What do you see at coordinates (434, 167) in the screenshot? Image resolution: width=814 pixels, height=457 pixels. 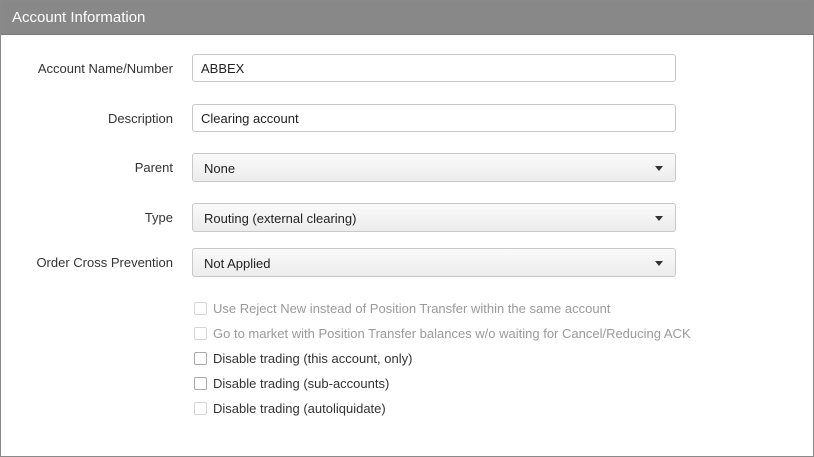 I see `parent-select: None` at bounding box center [434, 167].